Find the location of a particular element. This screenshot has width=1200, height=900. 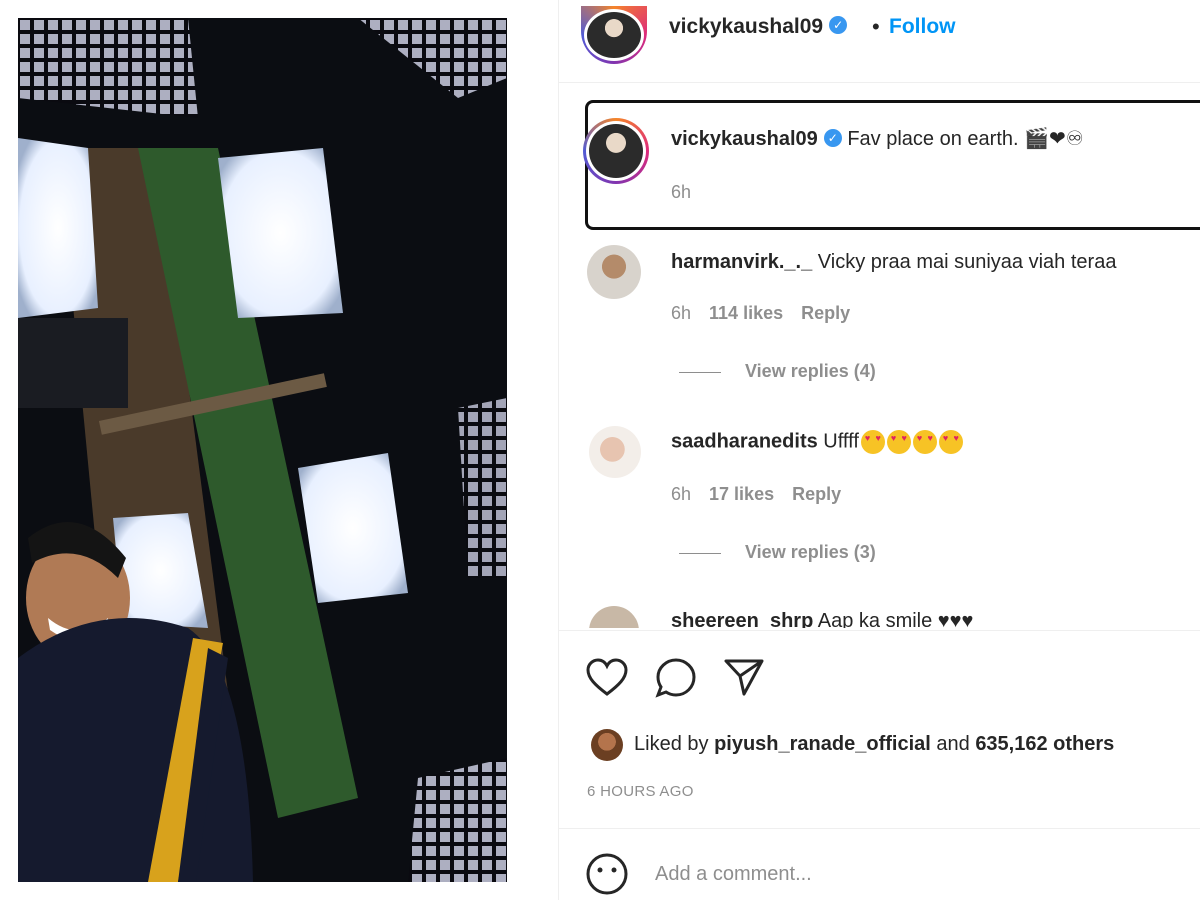

follow-button: Follow is located at coordinates (922, 27).